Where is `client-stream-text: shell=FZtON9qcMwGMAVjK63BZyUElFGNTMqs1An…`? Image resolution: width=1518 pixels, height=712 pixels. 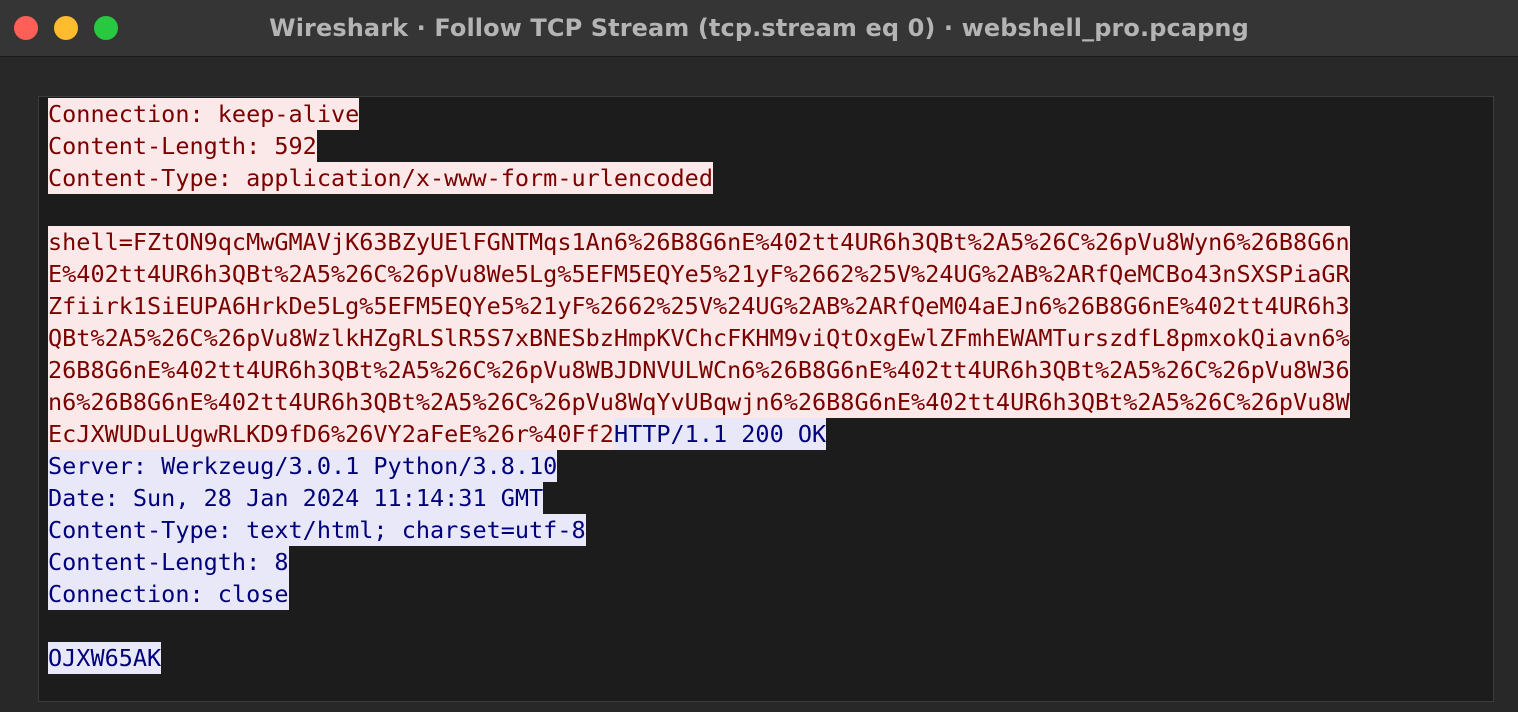
client-stream-text: shell=FZtON9qcMwGMAVjK63BZyUElFGNTMqs1An… is located at coordinates (699, 242).